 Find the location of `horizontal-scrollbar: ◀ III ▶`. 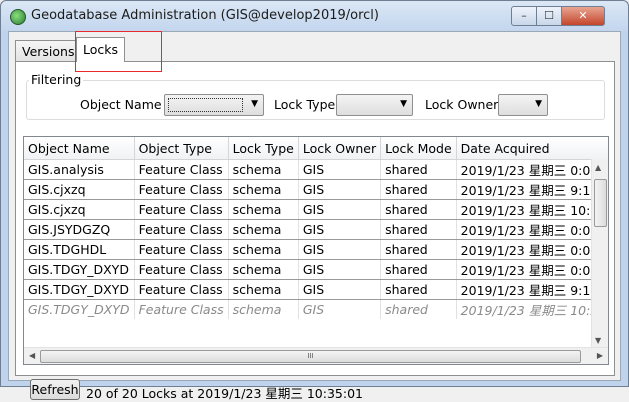

horizontal-scrollbar: ◀ III ▶ is located at coordinates (316, 355).